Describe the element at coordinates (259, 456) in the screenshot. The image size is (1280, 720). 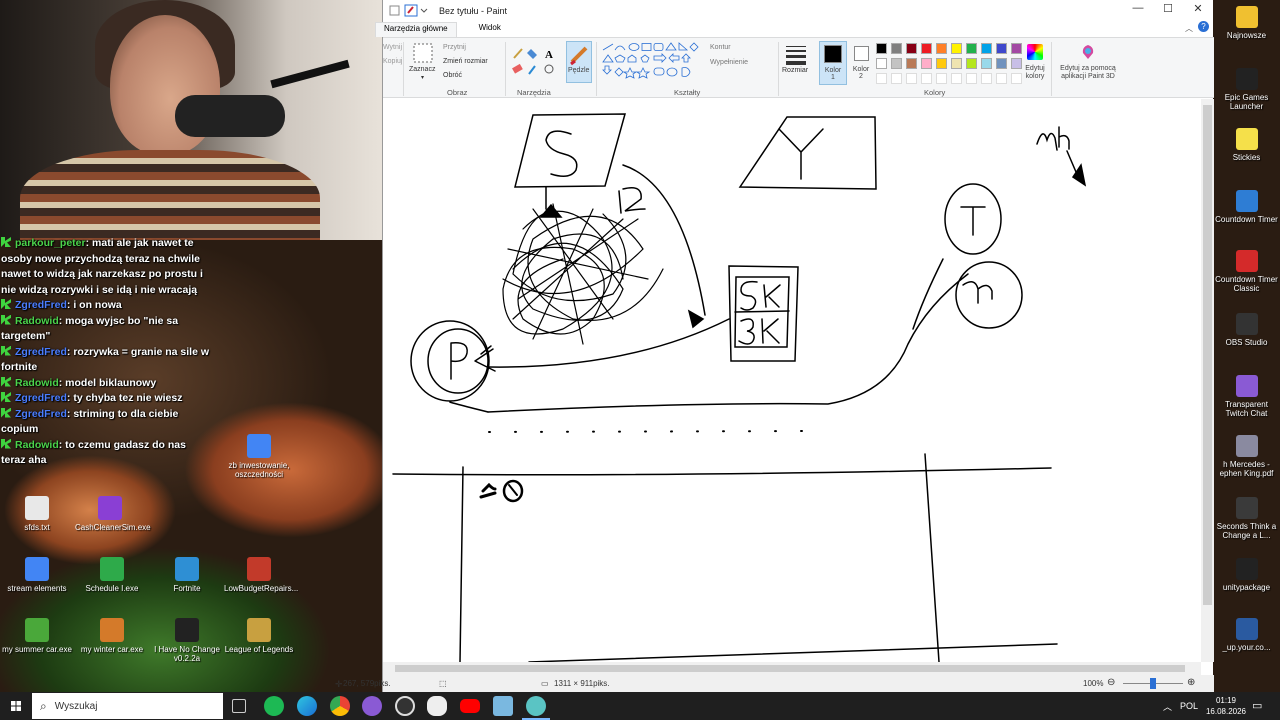
I see `desktop-icon: zb inwestowanie, oszczedności` at that location.